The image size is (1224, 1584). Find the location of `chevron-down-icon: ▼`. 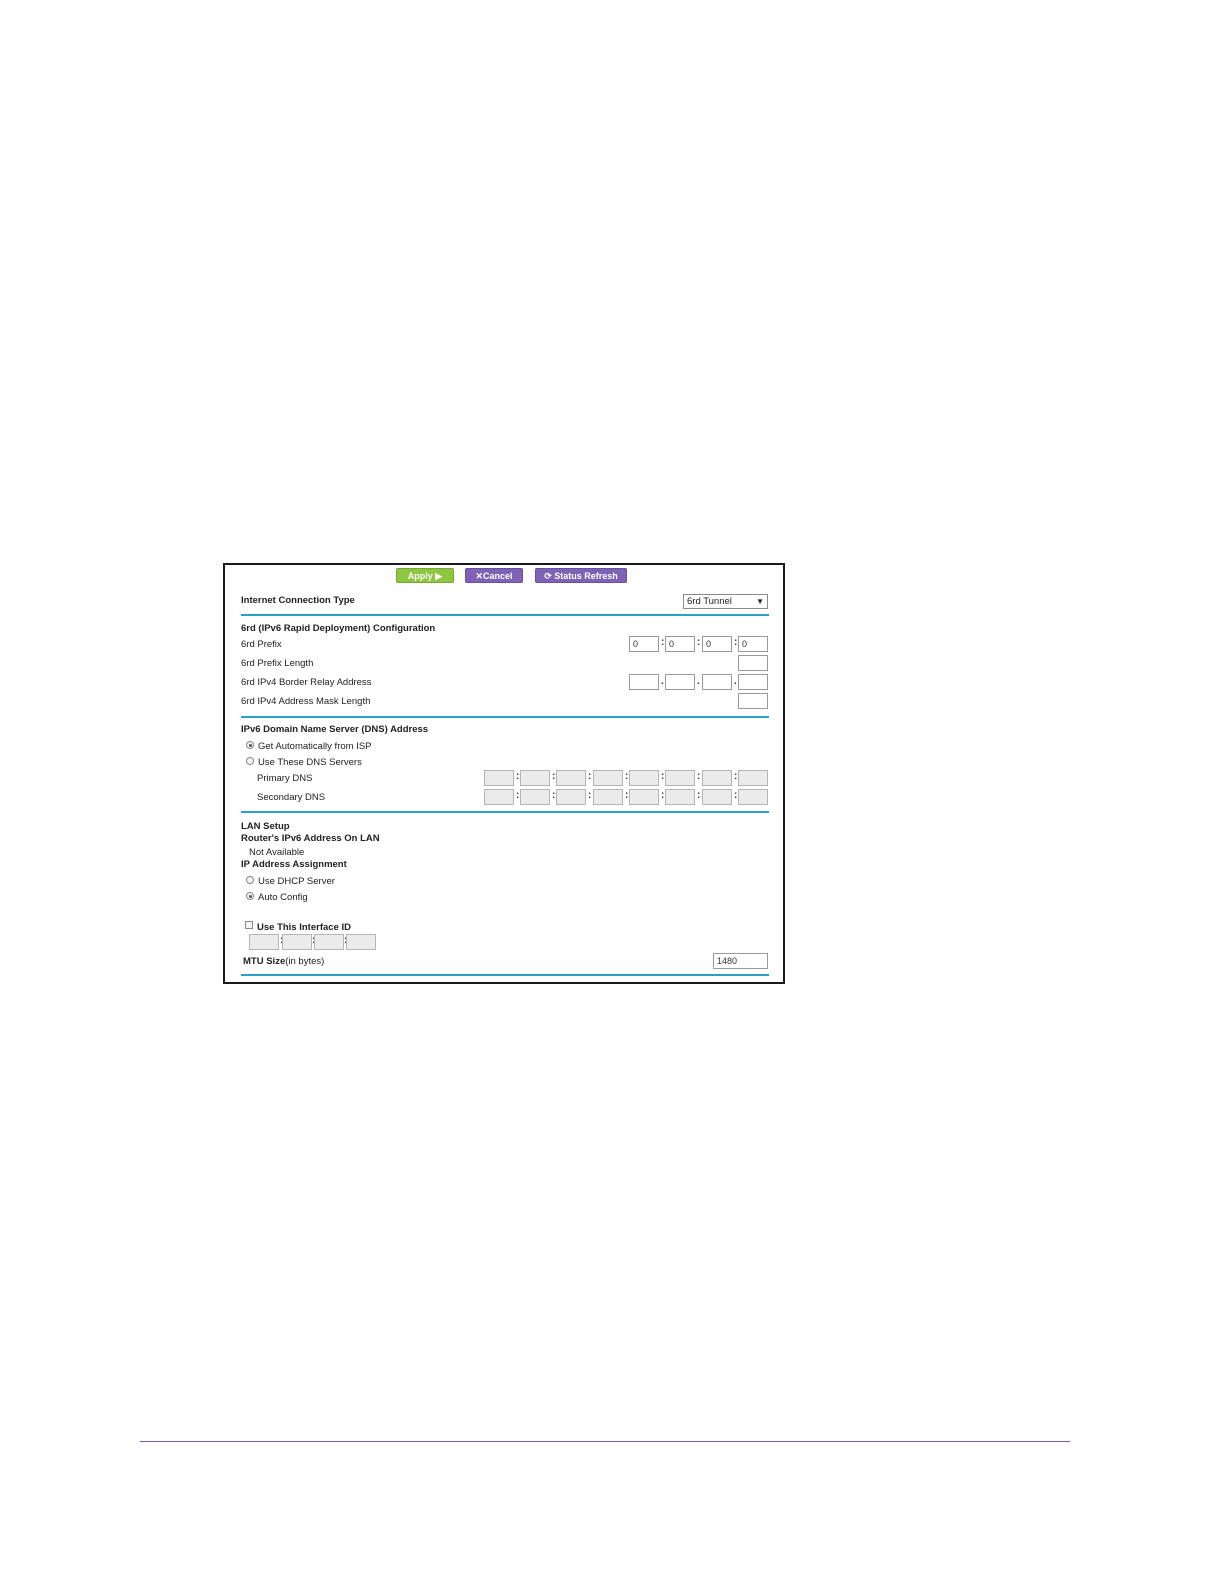

chevron-down-icon: ▼ is located at coordinates (760, 601).